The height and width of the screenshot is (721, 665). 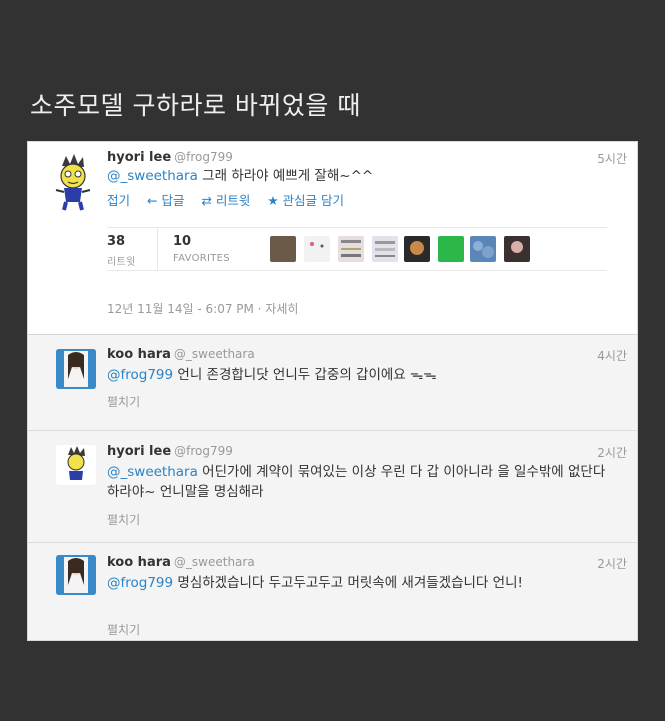 I want to click on tweet-timestamp-detail: 12년 11월 14일 - 6:07 PM · 자세히, so click(x=202, y=308).